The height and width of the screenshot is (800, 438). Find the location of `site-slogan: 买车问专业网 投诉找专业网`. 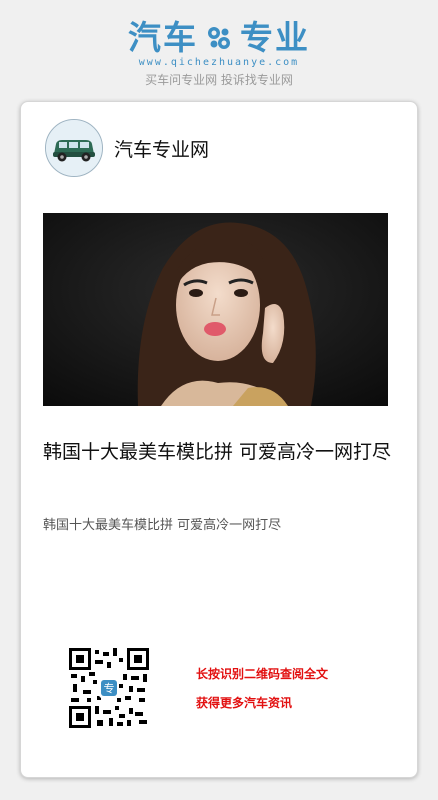

site-slogan: 买车问专业网 投诉找专业网 is located at coordinates (219, 80).